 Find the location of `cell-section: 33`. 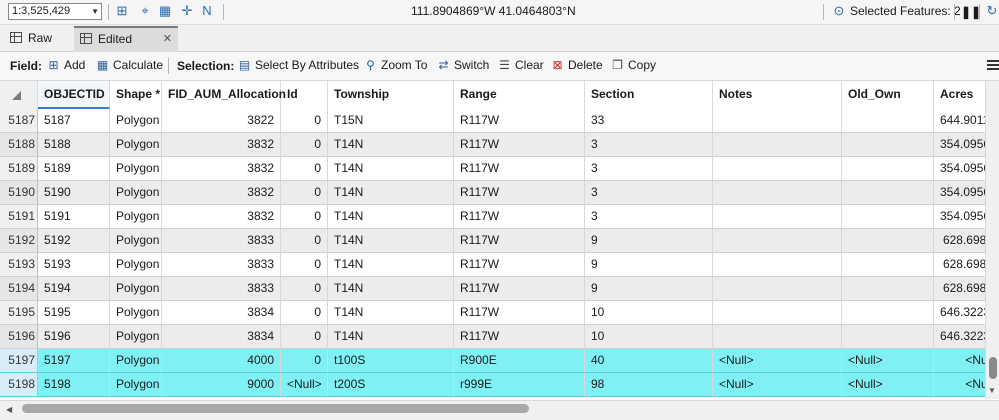

cell-section: 33 is located at coordinates (649, 121).